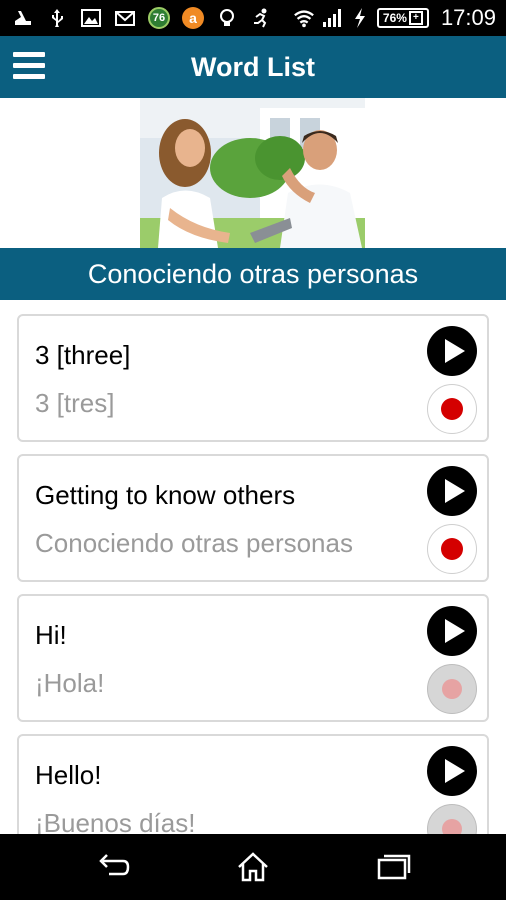  Describe the element at coordinates (142, 18) in the screenshot. I see `status-bar-notifications: 76 a` at that location.